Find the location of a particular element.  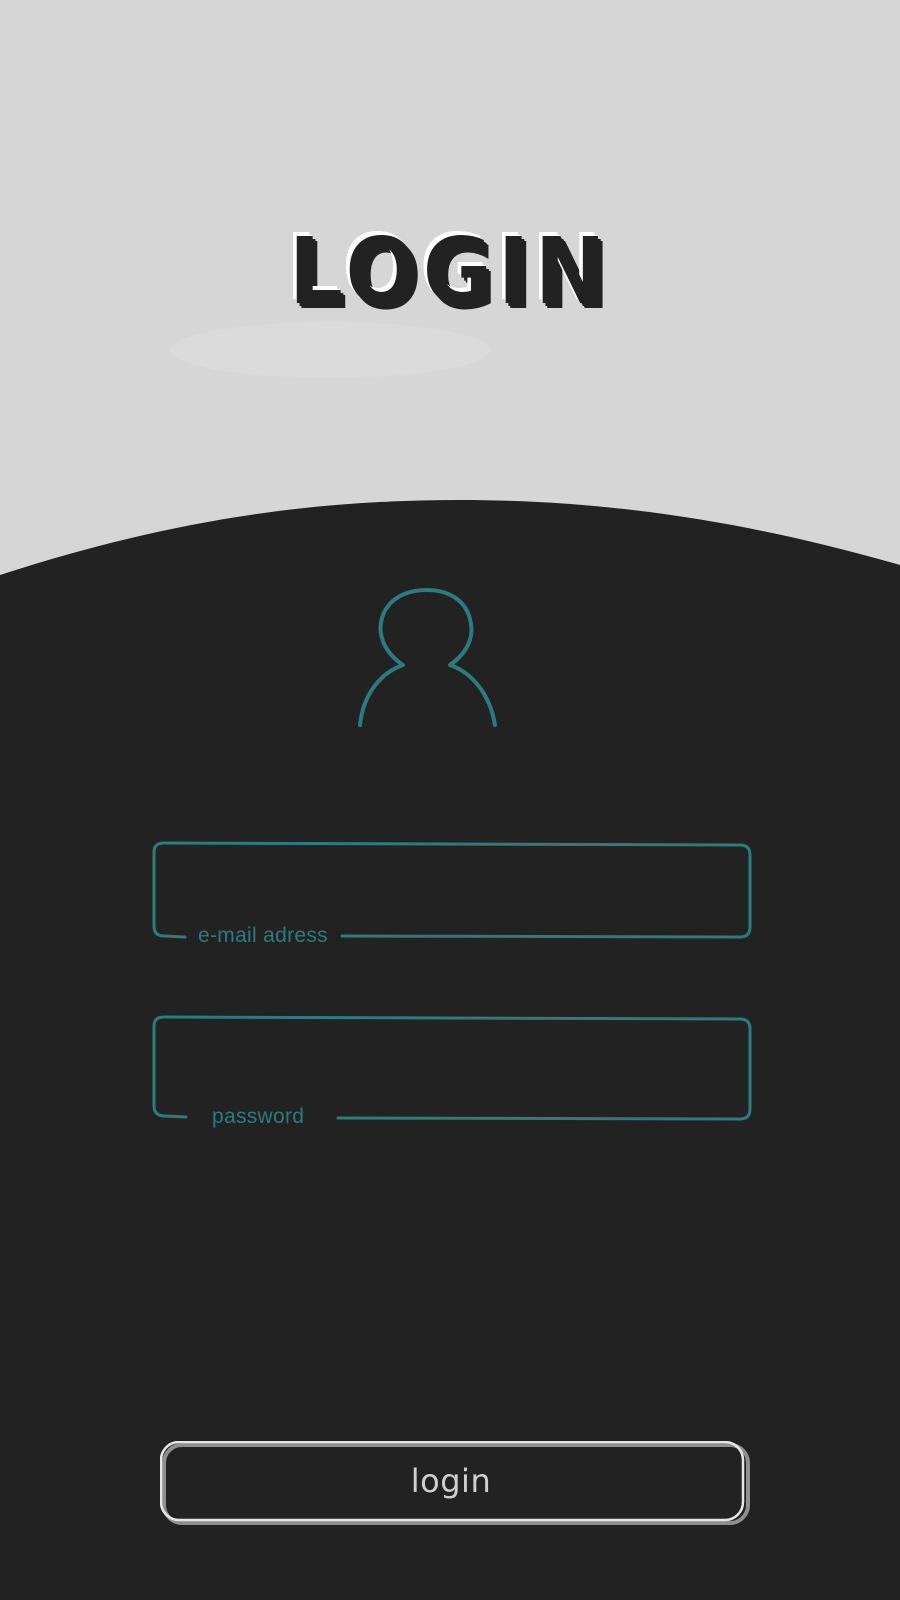

login-button: login is located at coordinates (456, 1483).